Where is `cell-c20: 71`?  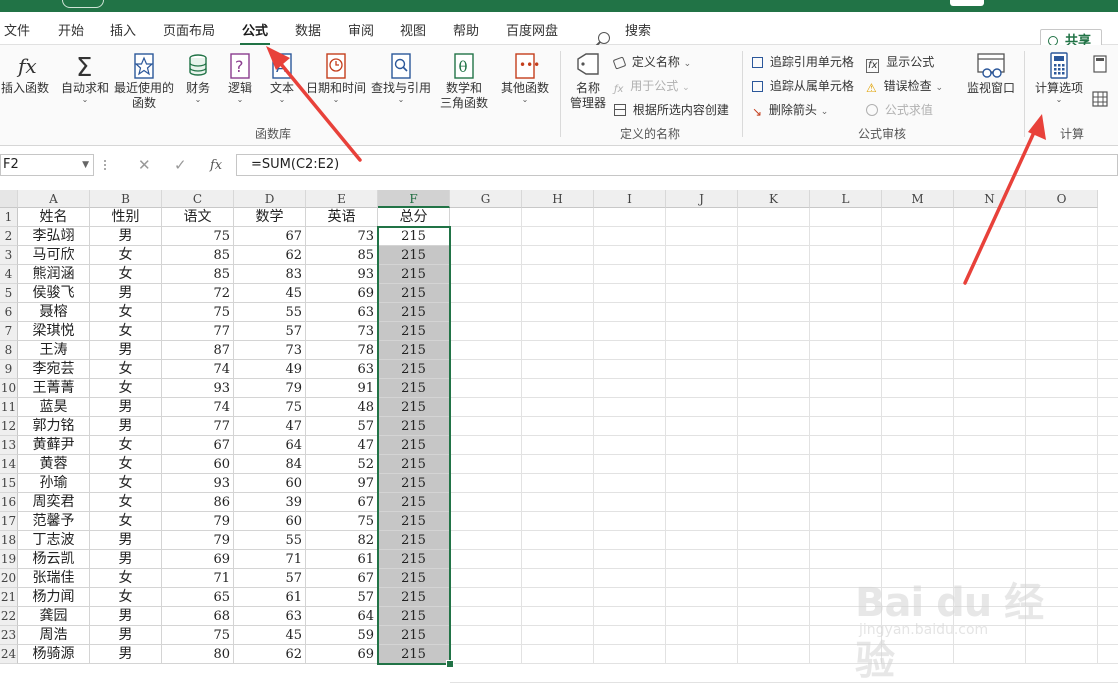 cell-c20: 71 is located at coordinates (198, 578).